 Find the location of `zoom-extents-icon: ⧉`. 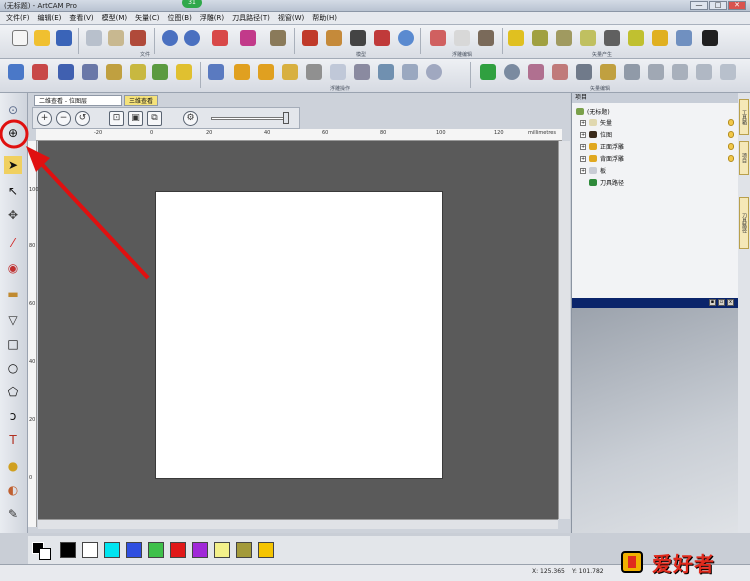

zoom-extents-icon: ⧉ is located at coordinates (154, 118).